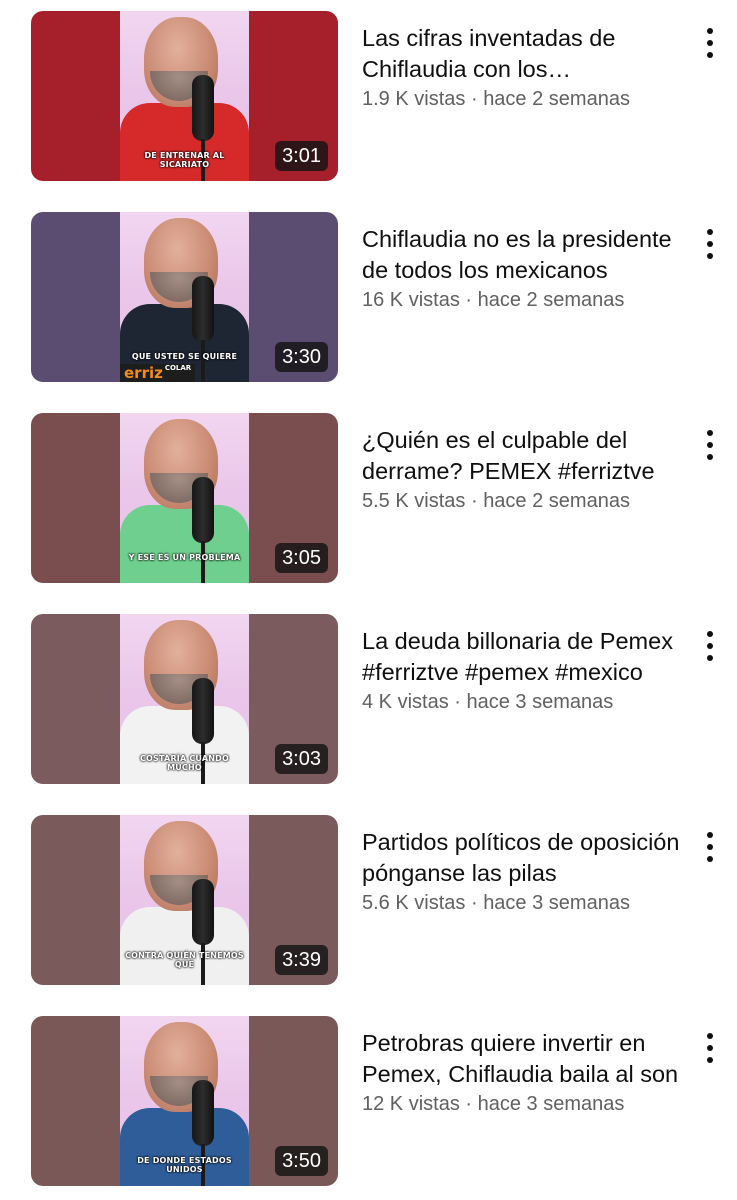 The width and height of the screenshot is (737, 1200). I want to click on video-meta: 16 K vistas · hace 2 semanas, so click(523, 300).